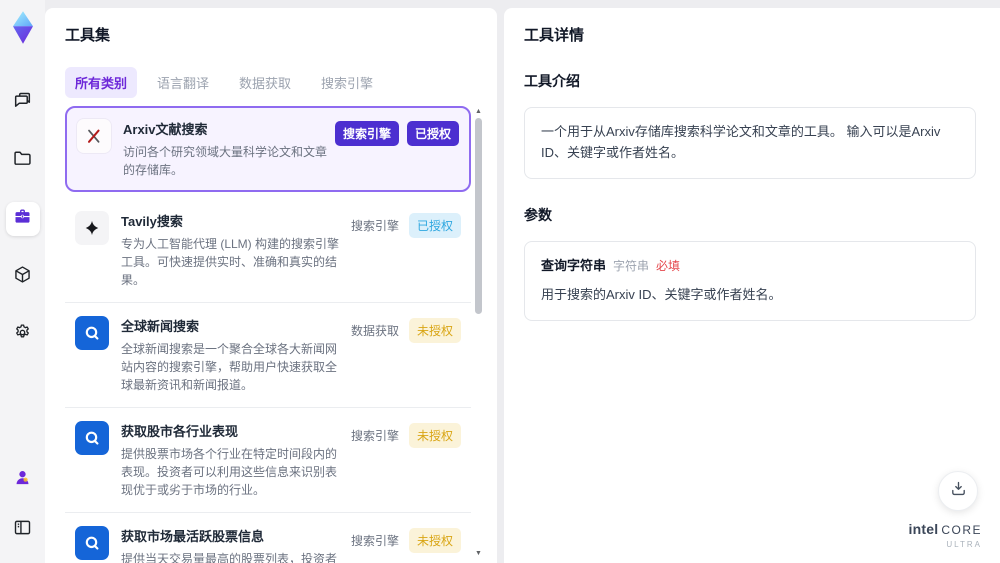 This screenshot has height=563, width=1000. What do you see at coordinates (631, 265) in the screenshot?
I see `param-type: 字符串` at bounding box center [631, 265].